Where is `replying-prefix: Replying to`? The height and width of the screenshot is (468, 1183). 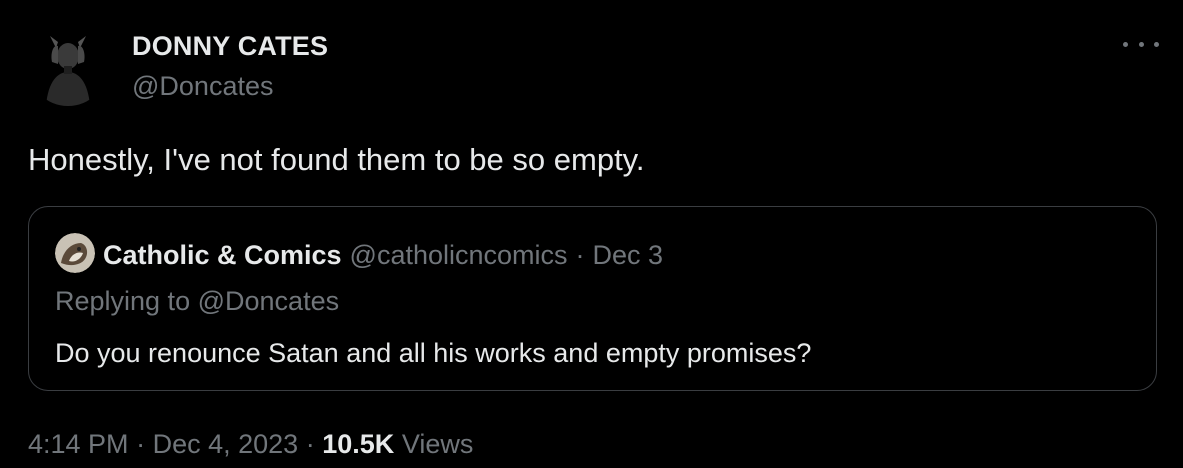
replying-prefix: Replying to is located at coordinates (123, 301).